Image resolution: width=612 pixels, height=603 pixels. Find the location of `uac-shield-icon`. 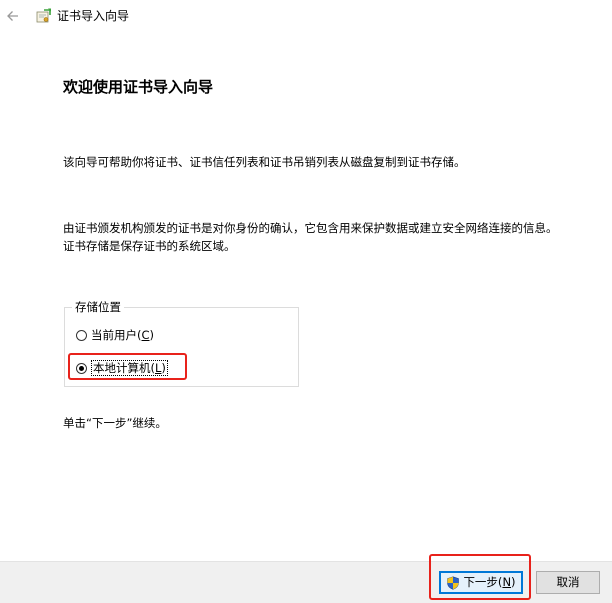

uac-shield-icon is located at coordinates (453, 582).